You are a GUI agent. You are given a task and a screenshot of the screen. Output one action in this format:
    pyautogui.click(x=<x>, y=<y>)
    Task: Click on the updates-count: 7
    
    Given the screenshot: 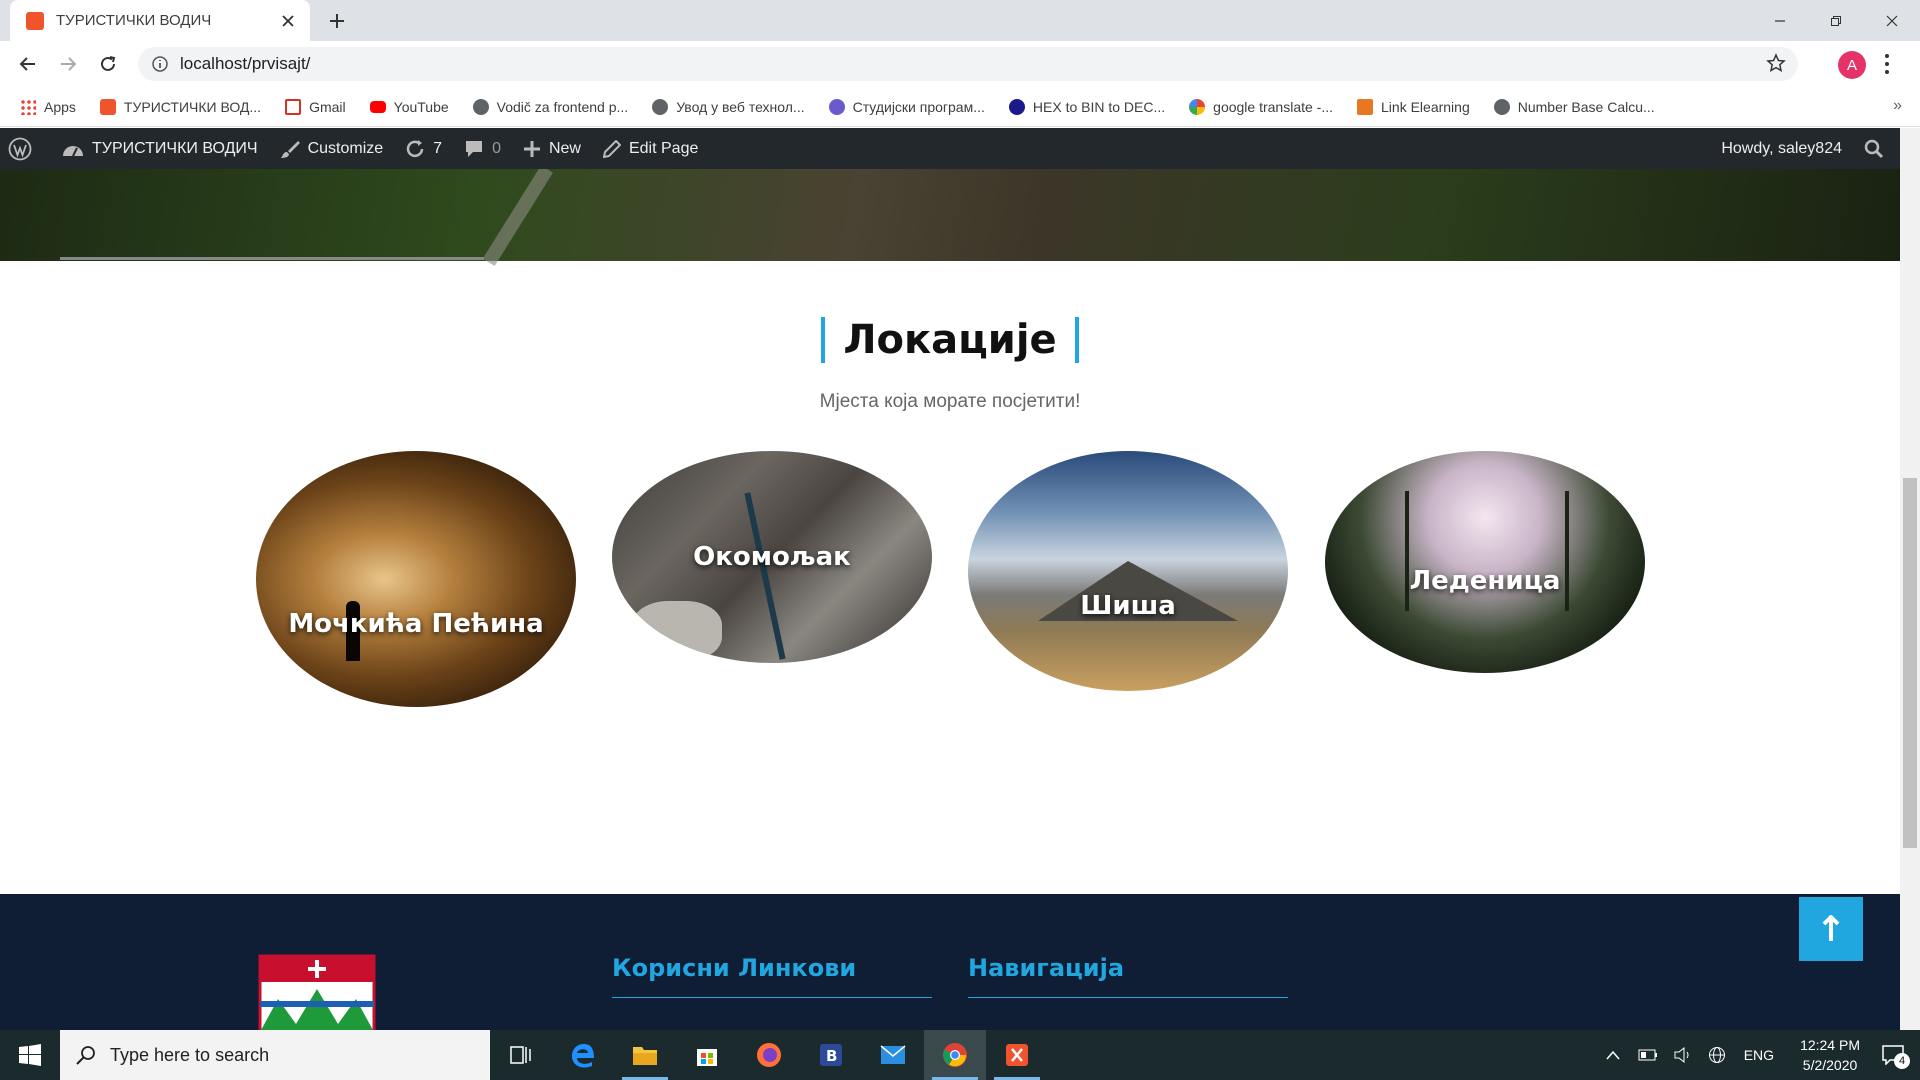 What is the action you would take?
    pyautogui.click(x=438, y=148)
    